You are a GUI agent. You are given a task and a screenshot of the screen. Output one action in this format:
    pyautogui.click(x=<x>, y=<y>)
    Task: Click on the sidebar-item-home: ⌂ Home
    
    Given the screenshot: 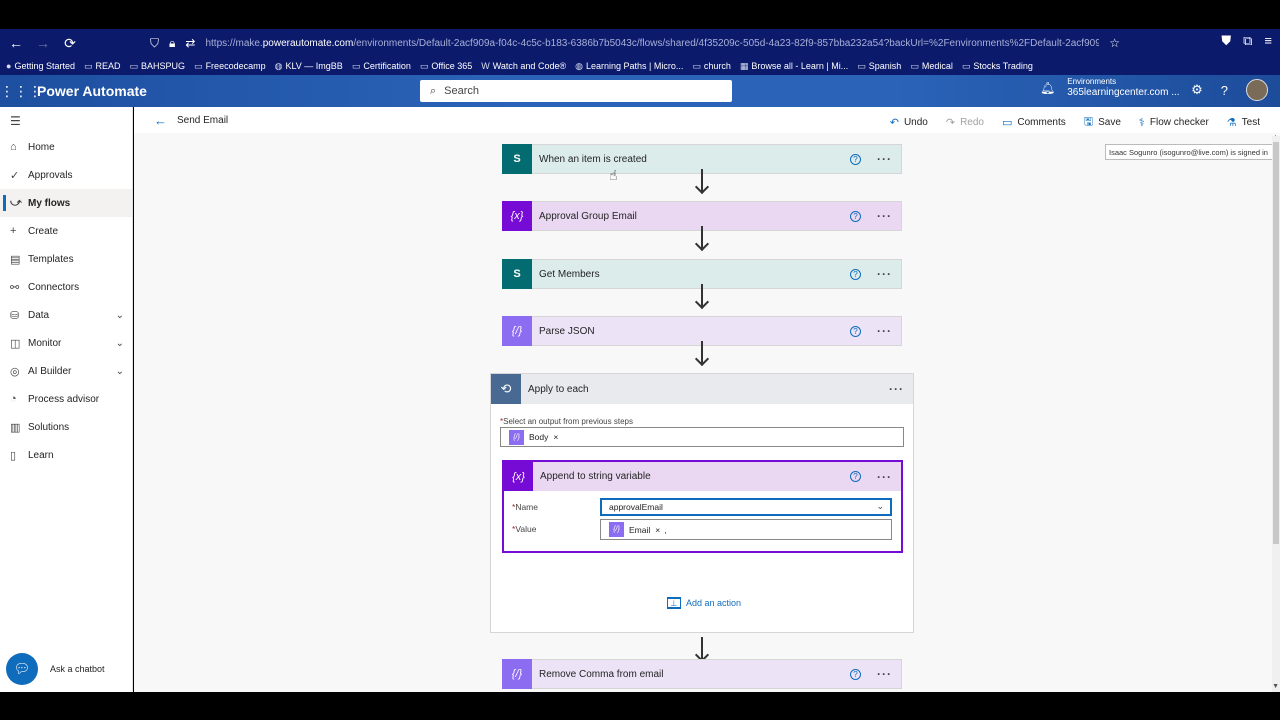 What is the action you would take?
    pyautogui.click(x=66, y=147)
    